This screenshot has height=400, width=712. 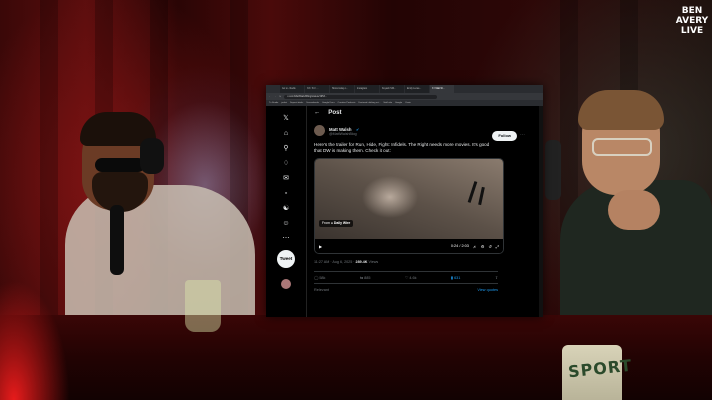 What do you see at coordinates (425, 112) in the screenshot?
I see `post-header: ← Post` at bounding box center [425, 112].